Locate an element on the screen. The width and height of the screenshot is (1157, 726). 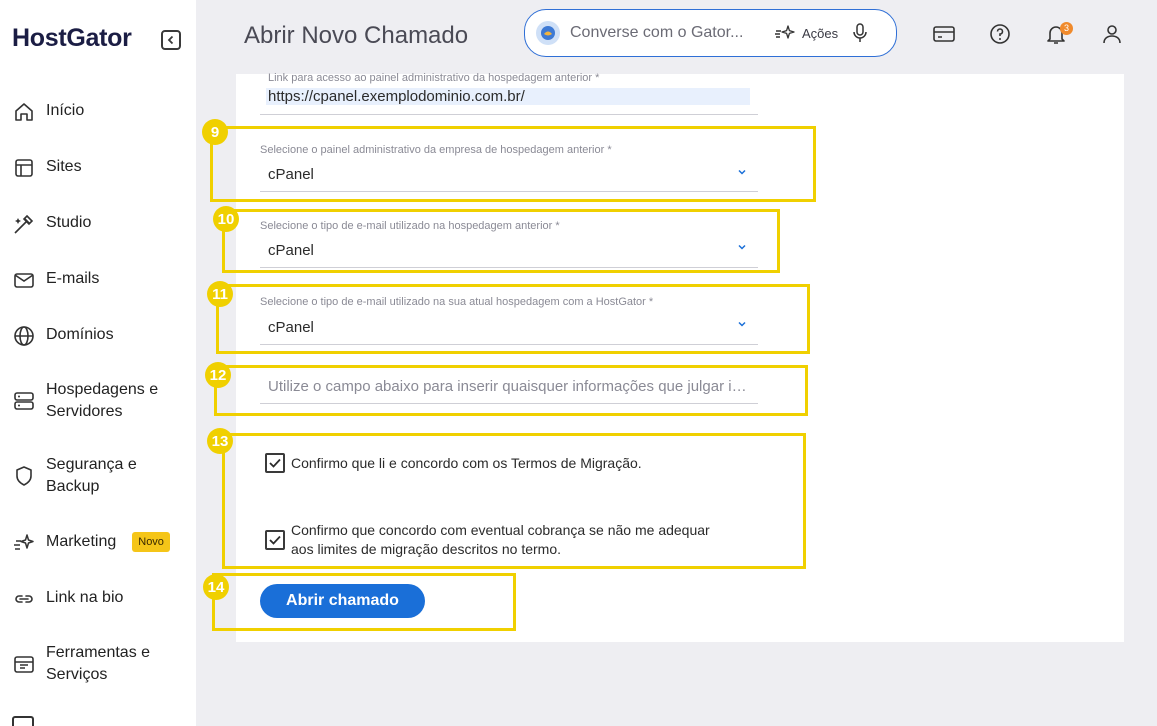
sidebar-item-label: Início is located at coordinates (65, 110).